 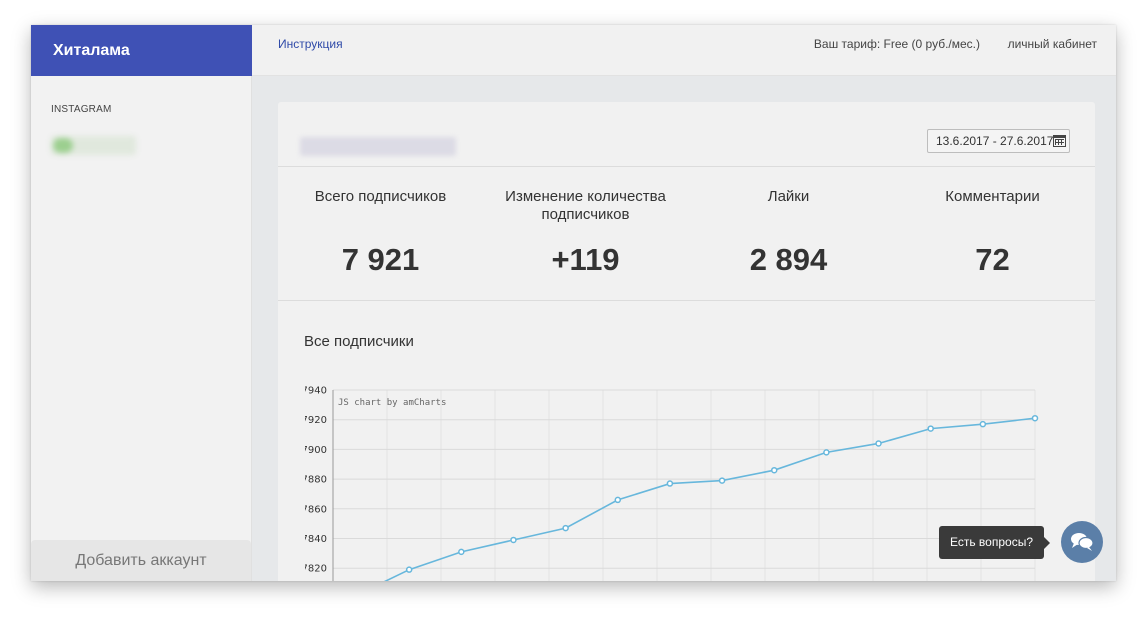 What do you see at coordinates (141, 560) in the screenshot?
I see `add-account-button: Добавить аккаунт` at bounding box center [141, 560].